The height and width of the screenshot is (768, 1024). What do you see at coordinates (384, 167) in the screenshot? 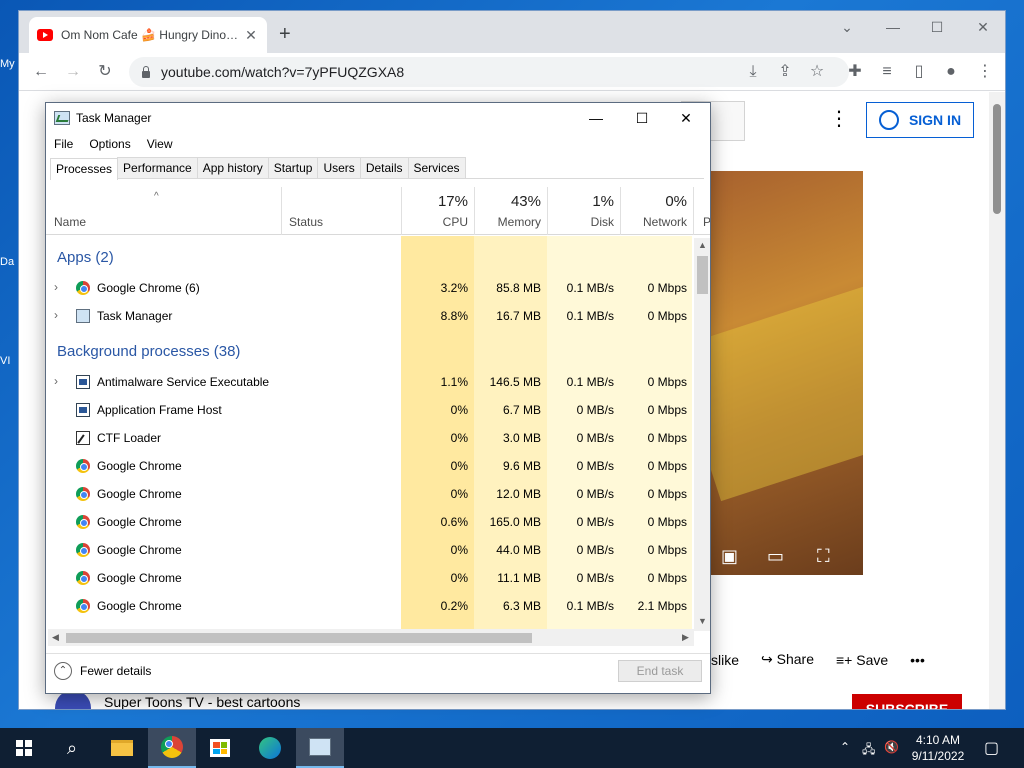
I see `tab-details: Details` at bounding box center [384, 167].